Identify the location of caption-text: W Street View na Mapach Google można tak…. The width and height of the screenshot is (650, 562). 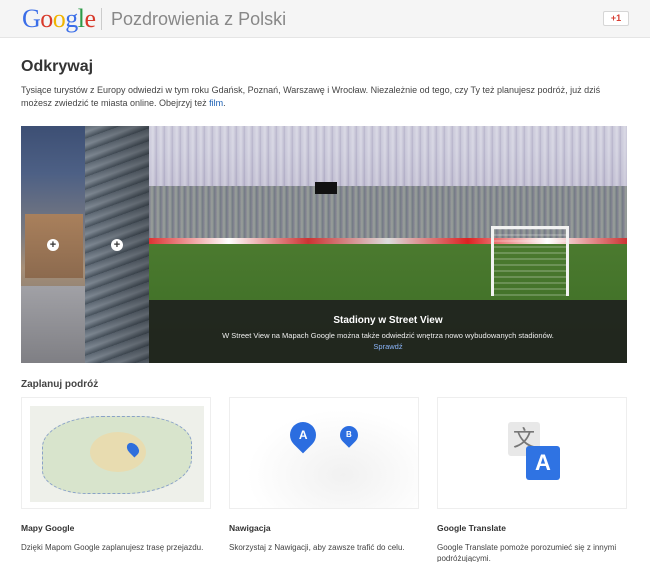
(388, 341).